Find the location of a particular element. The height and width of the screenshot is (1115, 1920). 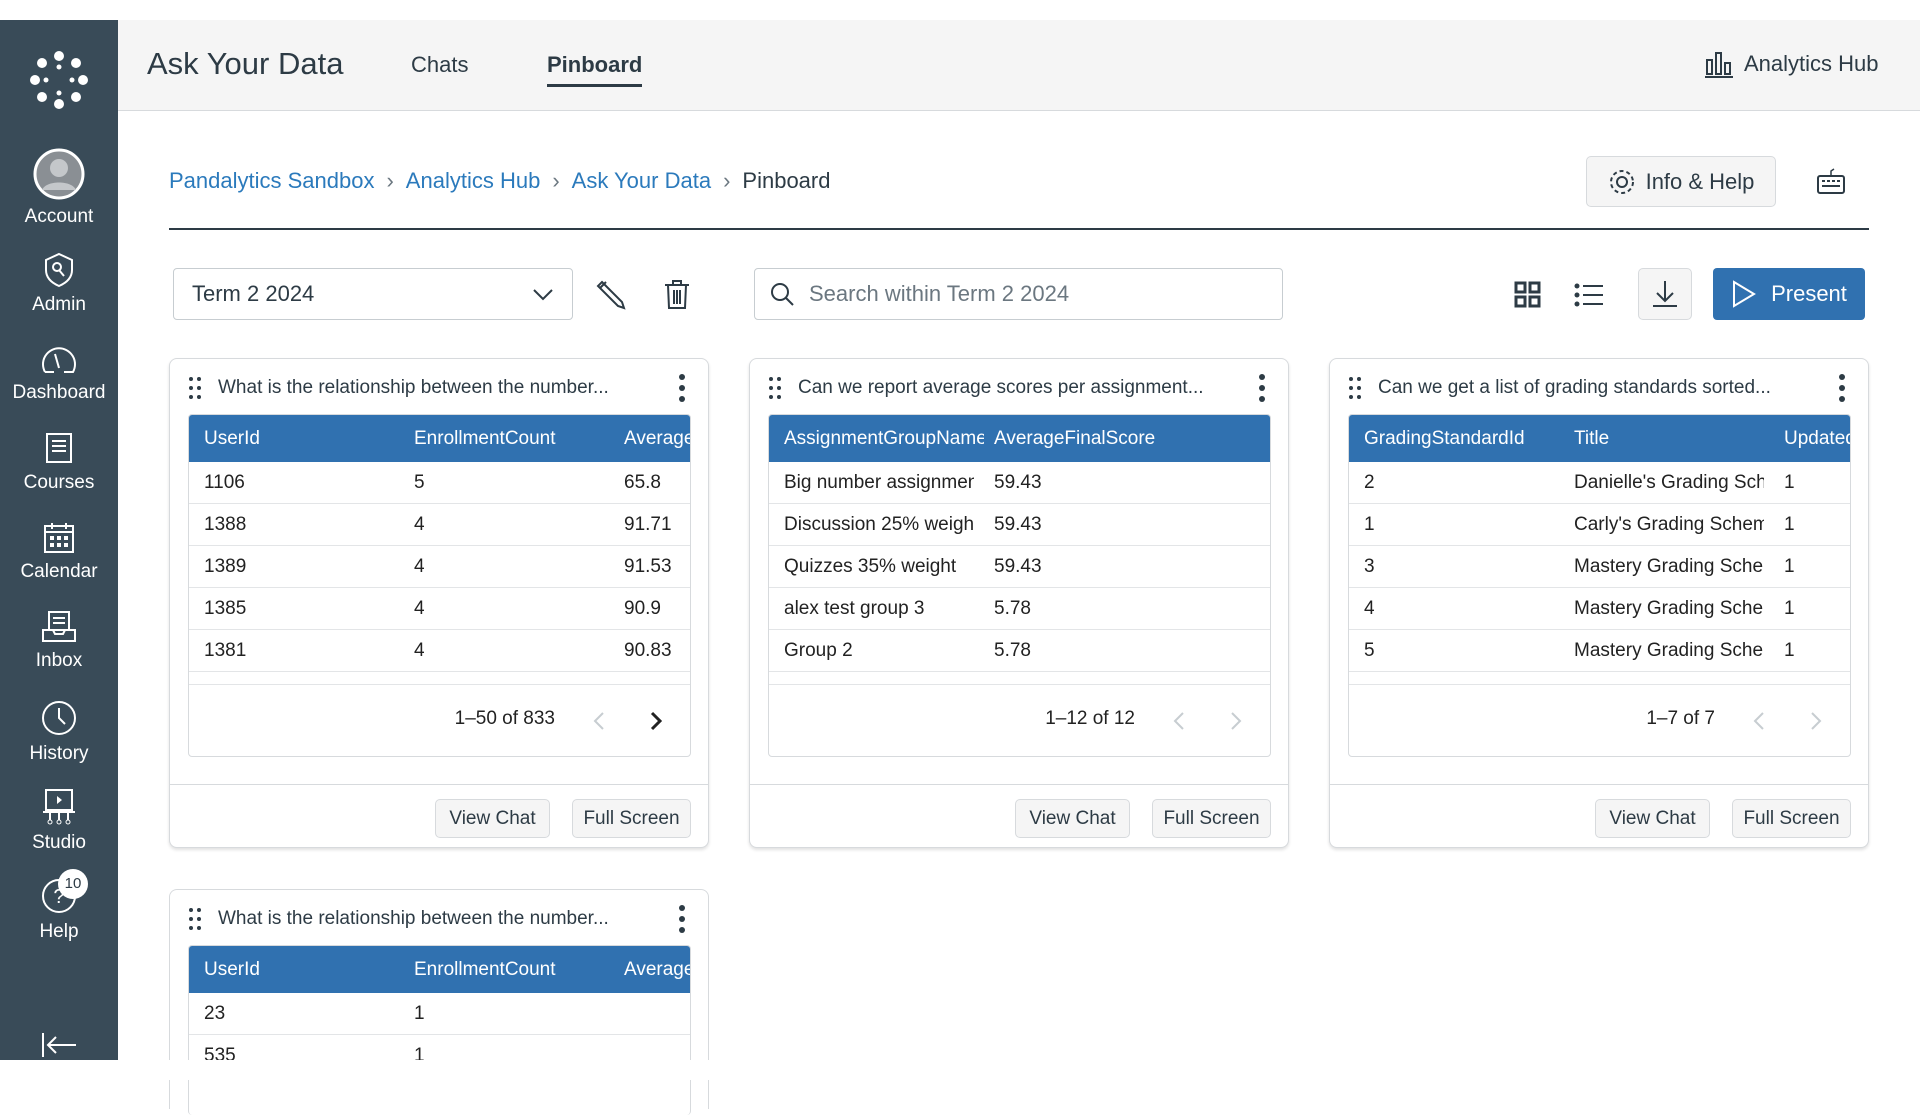

sidebar-item-history: History is located at coordinates (59, 732).